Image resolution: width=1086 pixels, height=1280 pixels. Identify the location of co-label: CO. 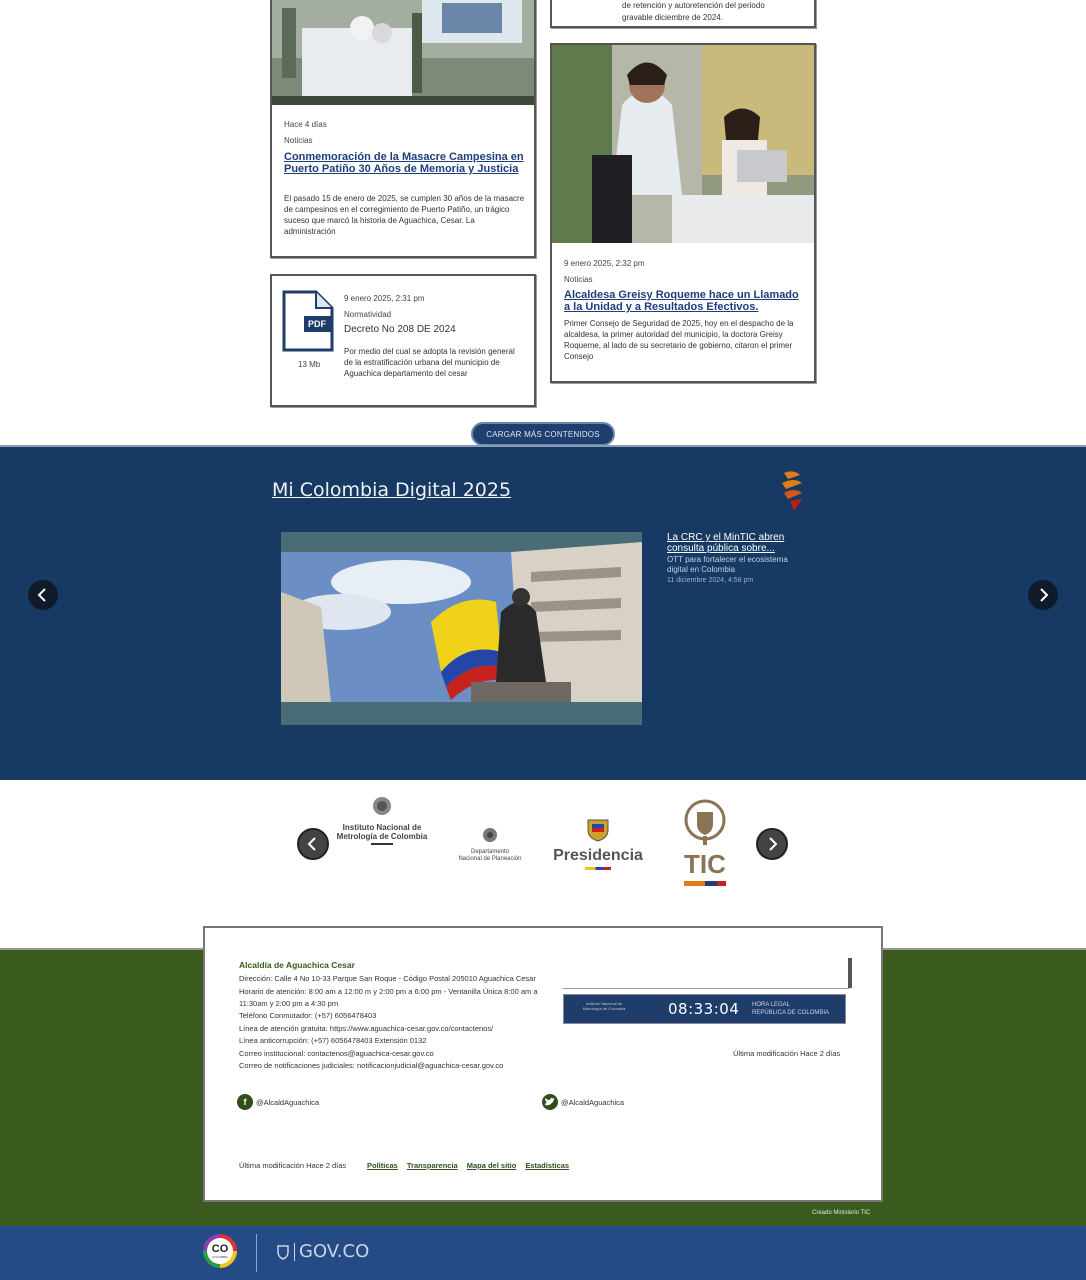
(220, 1248).